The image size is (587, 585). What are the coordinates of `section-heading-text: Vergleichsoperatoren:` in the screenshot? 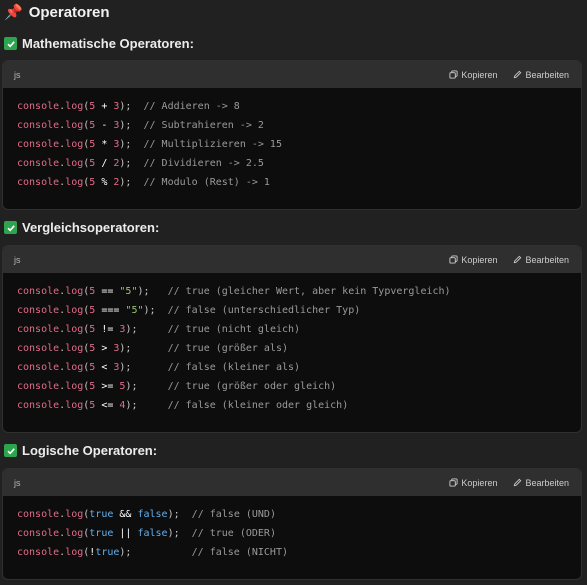 It's located at (91, 227).